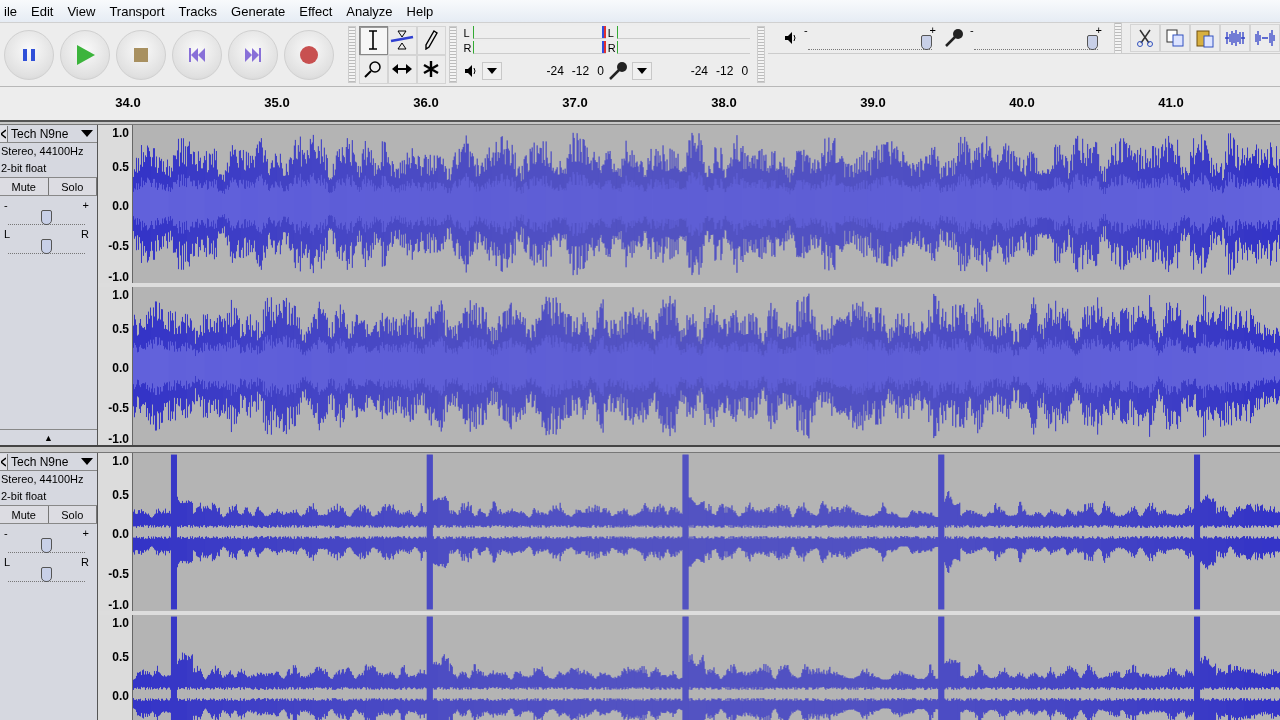 This screenshot has width=1280, height=720. I want to click on timeline-ruler: 34.0 35.0 36.0 37.0 38.0 39.0 40.0 41.0, so click(640, 104).